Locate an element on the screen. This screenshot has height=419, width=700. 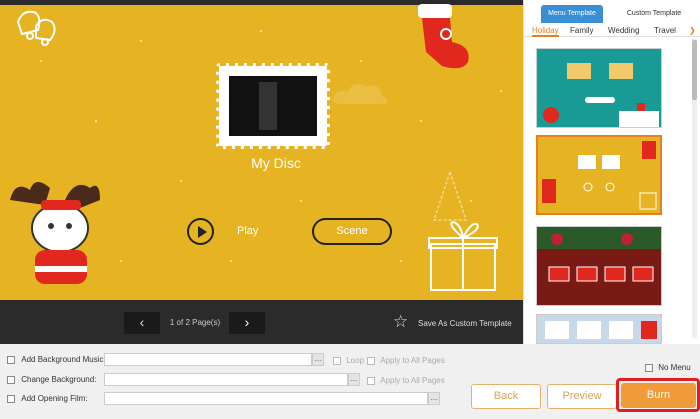
category-bar: Holiday Family Wedding Travel ❯ is located at coordinates (612, 30).